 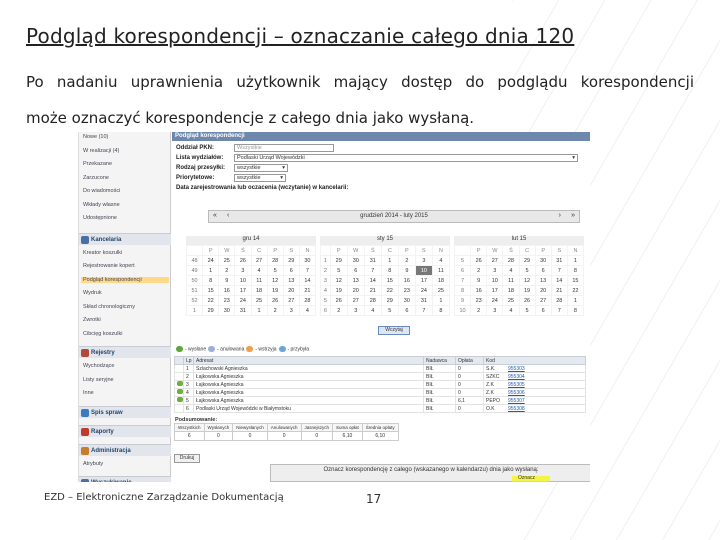 I want to click on calendar-day: 27, so click(x=355, y=300).